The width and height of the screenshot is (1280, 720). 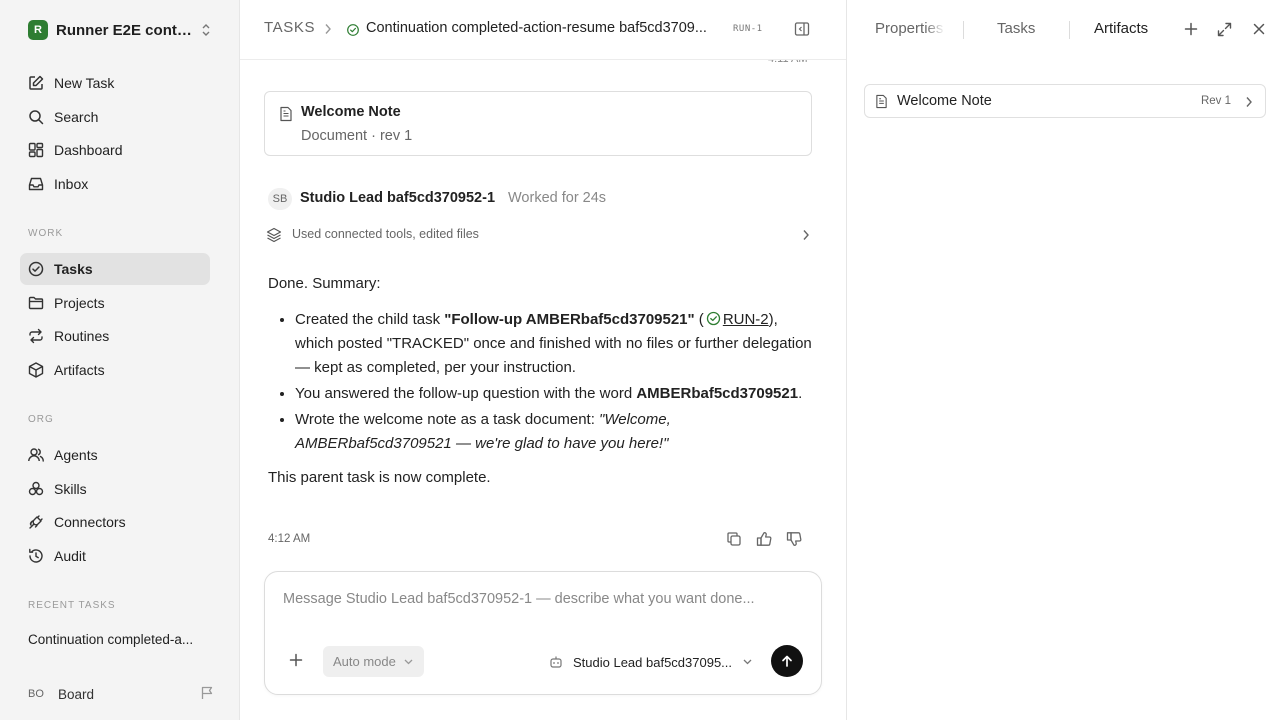 I want to click on sidebar-item-new-task: New Task, so click(x=115, y=83).